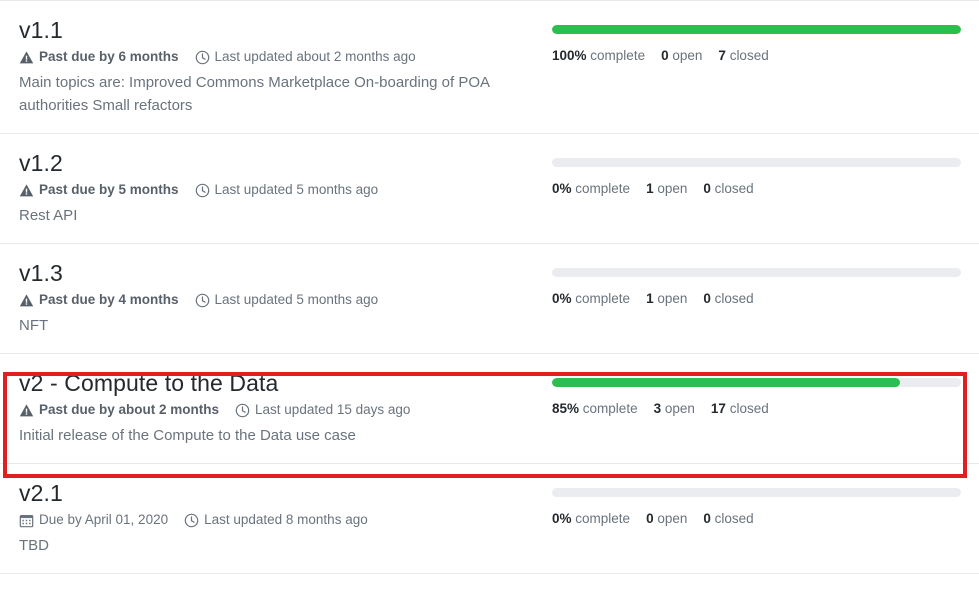  What do you see at coordinates (104, 519) in the screenshot?
I see `due-text: Due by April 01, 2020` at bounding box center [104, 519].